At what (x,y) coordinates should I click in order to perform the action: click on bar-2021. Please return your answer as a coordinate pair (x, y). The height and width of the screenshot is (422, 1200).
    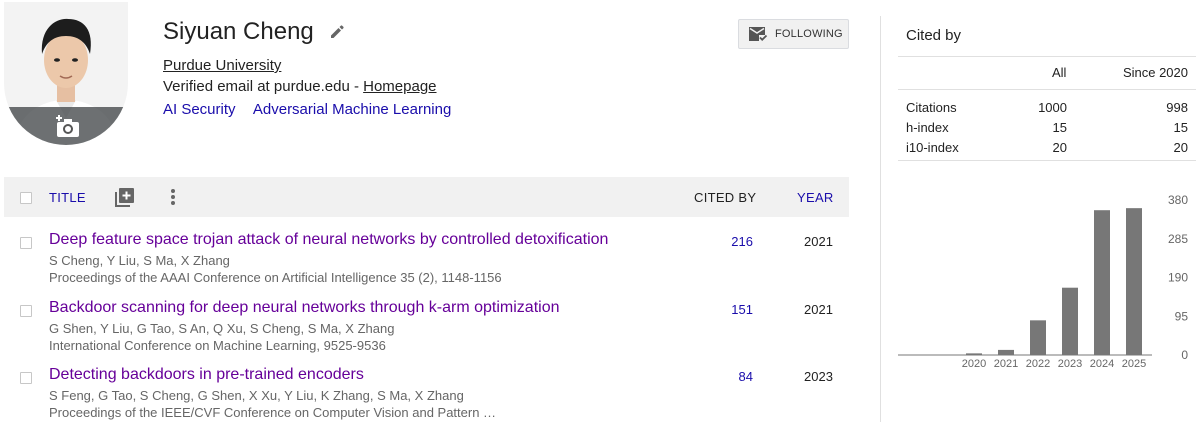
    Looking at the image, I should click on (1006, 352).